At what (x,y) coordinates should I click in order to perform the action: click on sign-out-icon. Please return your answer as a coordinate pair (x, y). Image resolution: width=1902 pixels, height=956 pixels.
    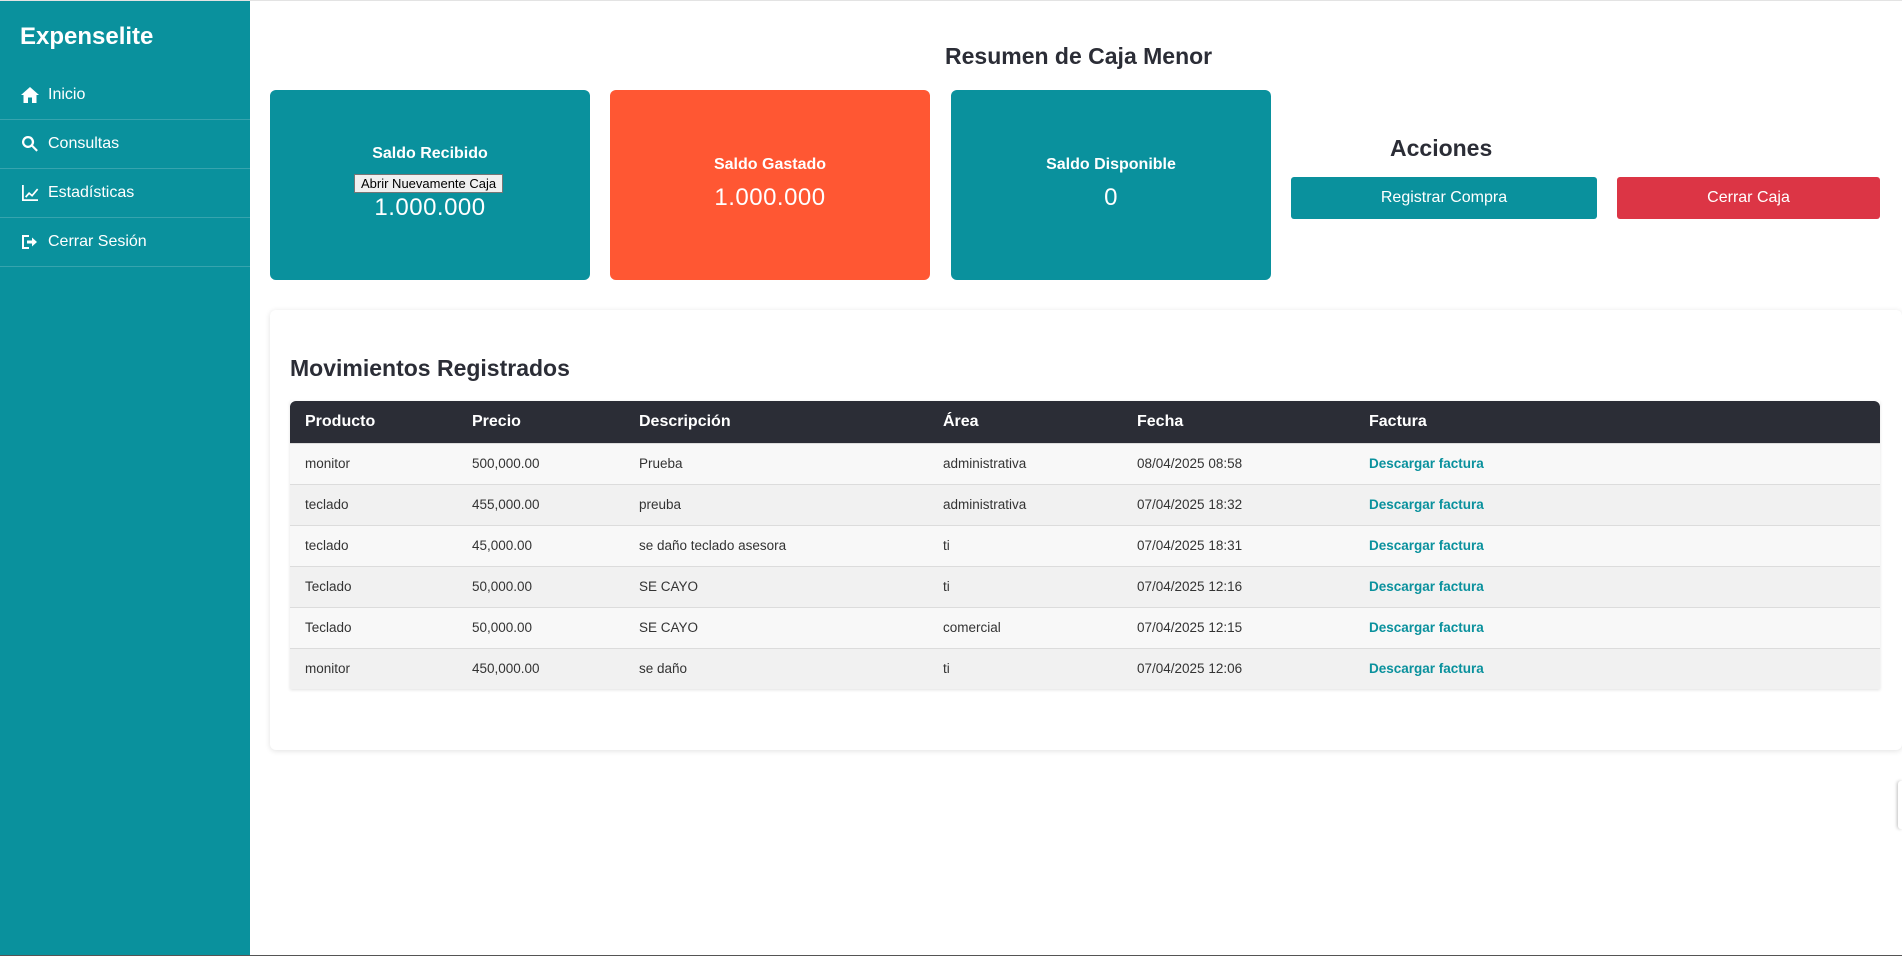
    Looking at the image, I should click on (29, 242).